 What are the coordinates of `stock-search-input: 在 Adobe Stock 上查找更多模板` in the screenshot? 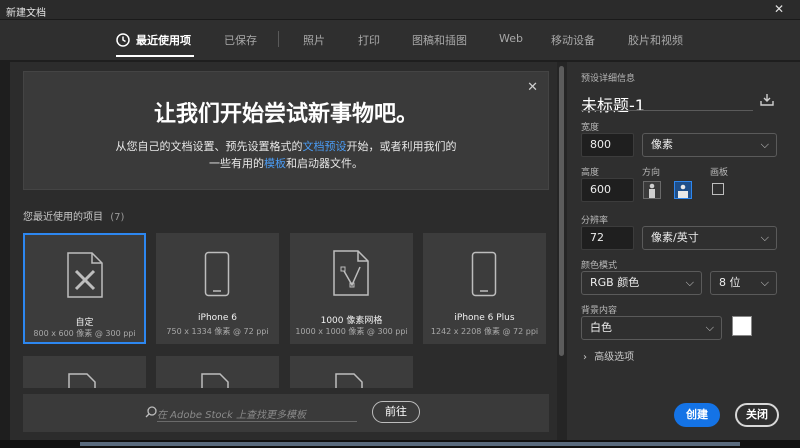 It's located at (257, 414).